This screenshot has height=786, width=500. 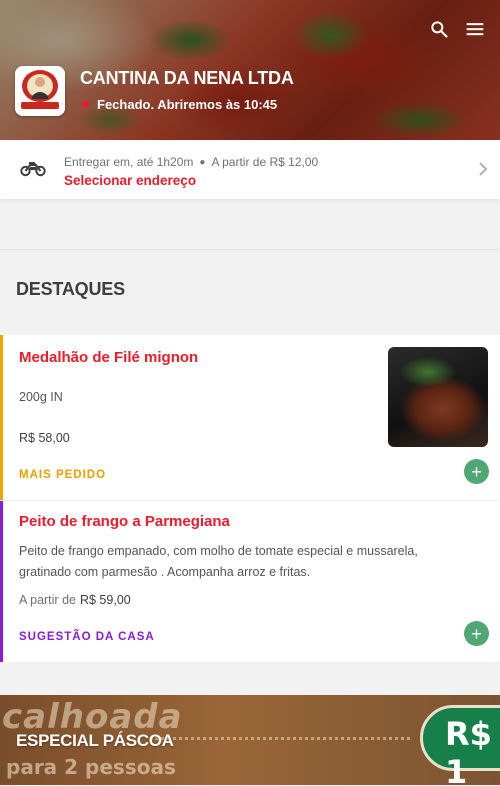 I want to click on banner-price: R$ 1, so click(x=468, y=750).